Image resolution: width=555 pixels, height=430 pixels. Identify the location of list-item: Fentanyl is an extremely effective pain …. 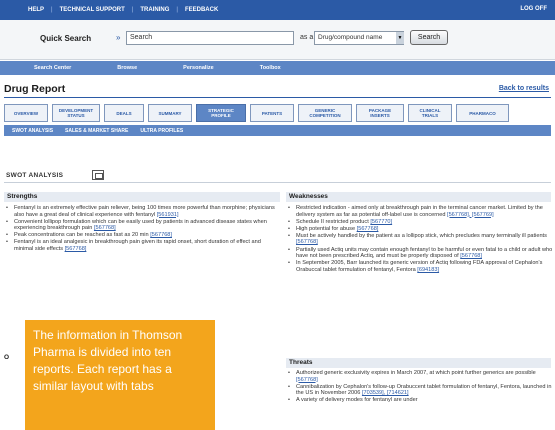
(142, 211).